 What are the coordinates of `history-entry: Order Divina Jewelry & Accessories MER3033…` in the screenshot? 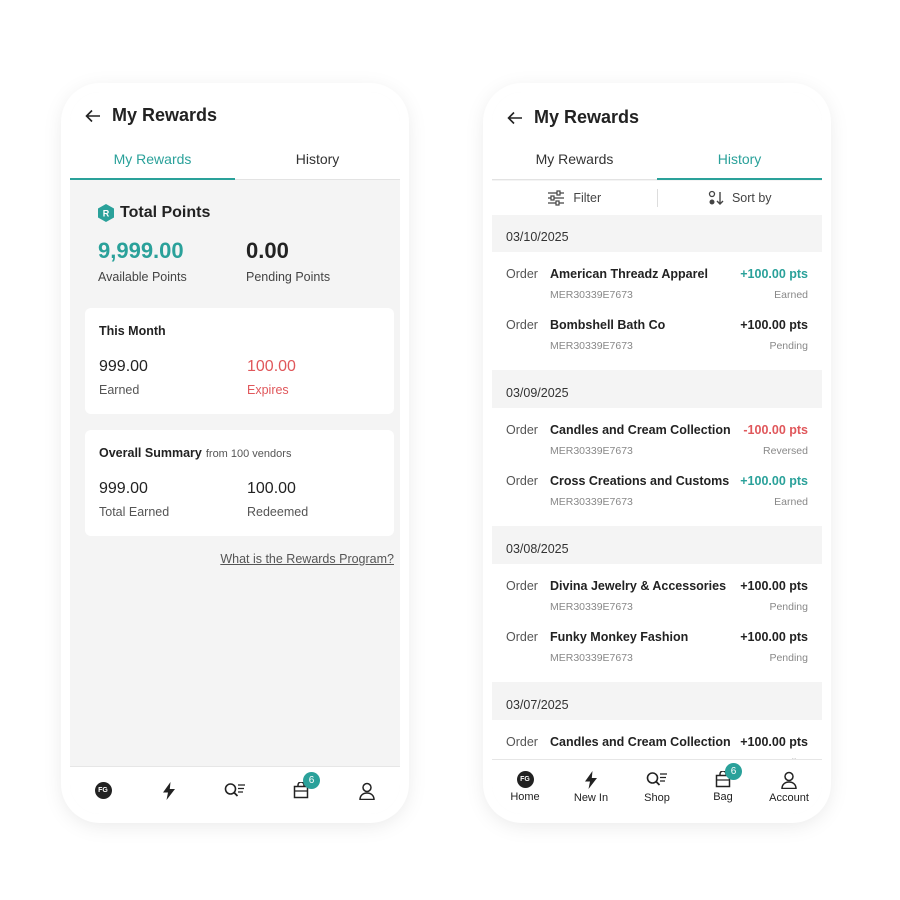 It's located at (657, 597).